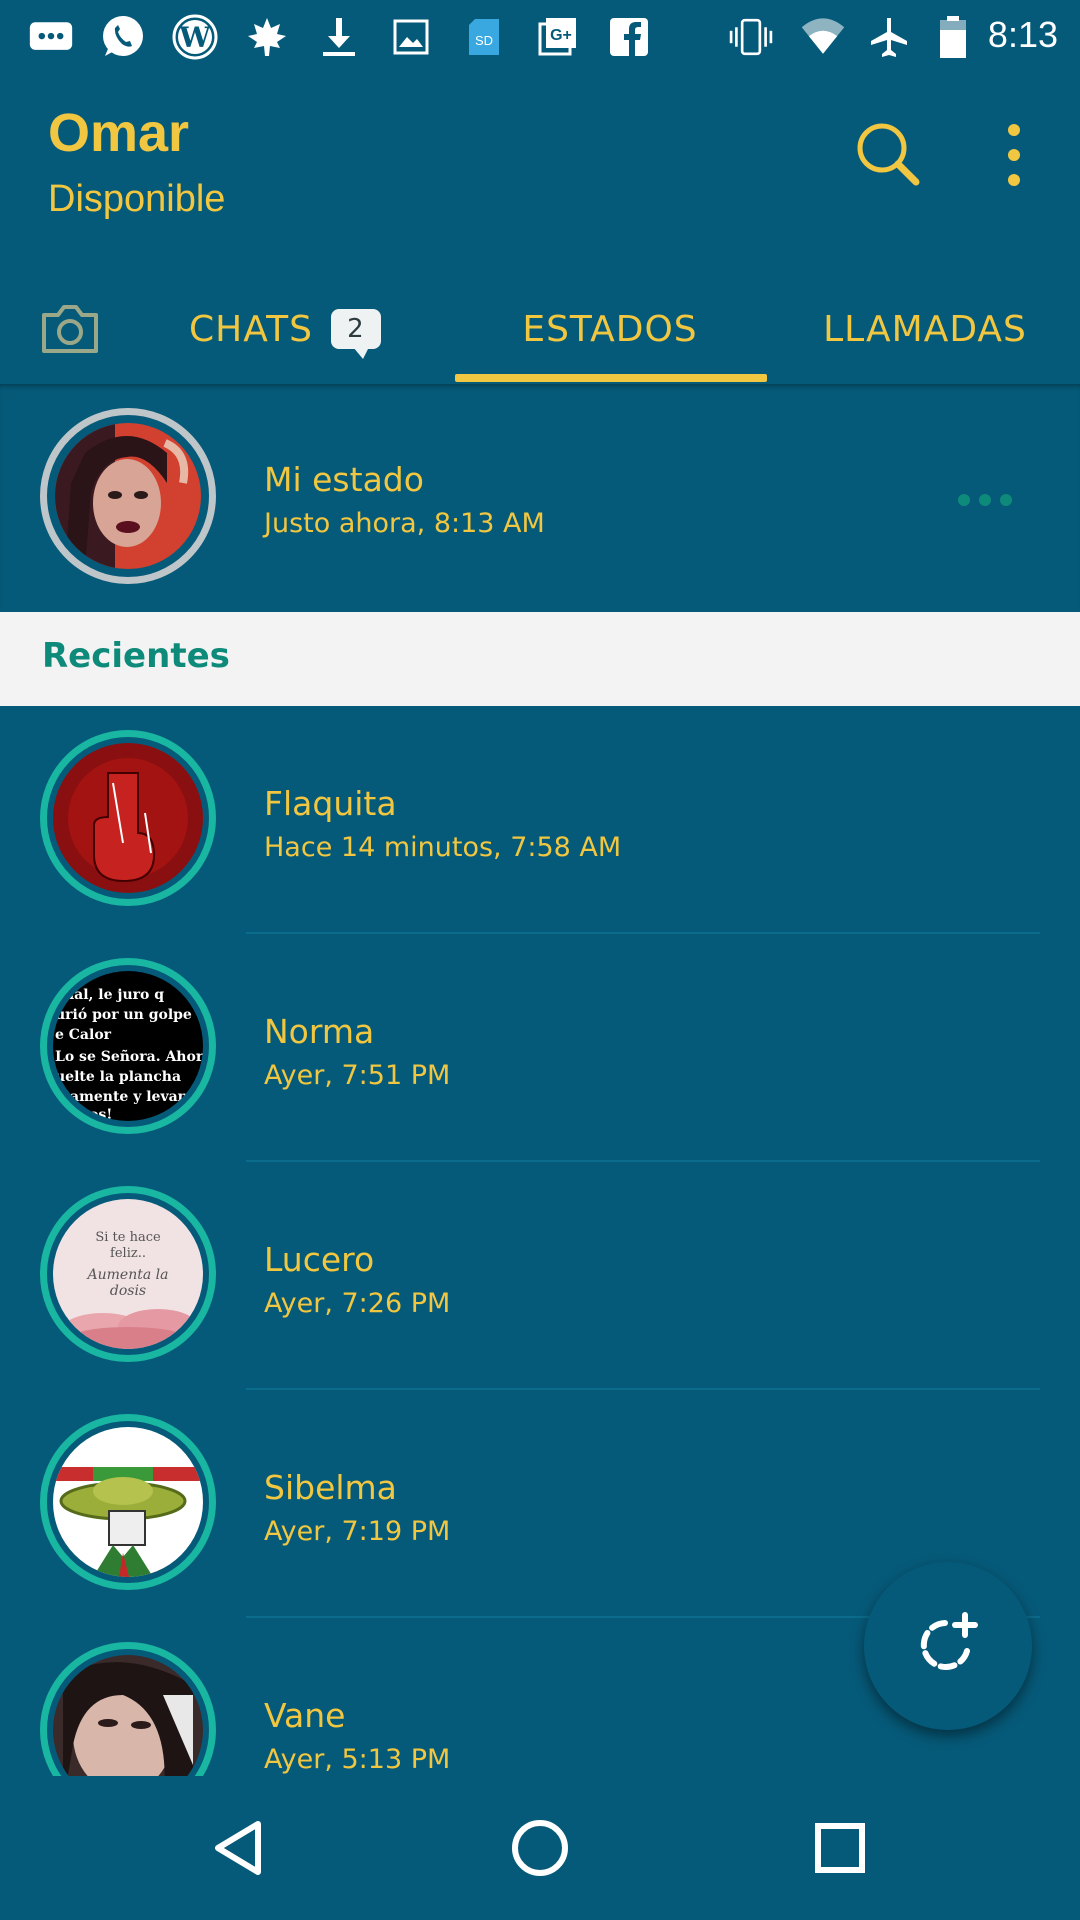 This screenshot has height=1920, width=1080. I want to click on status-row: Flaquita Hace 14 minutos, 7:58 AM, so click(540, 820).